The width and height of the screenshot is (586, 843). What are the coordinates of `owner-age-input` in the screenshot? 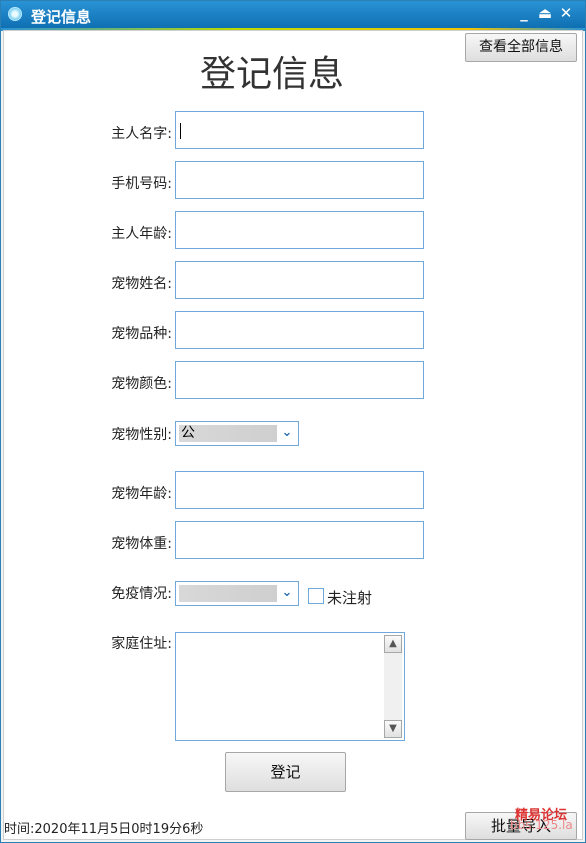 It's located at (299, 230).